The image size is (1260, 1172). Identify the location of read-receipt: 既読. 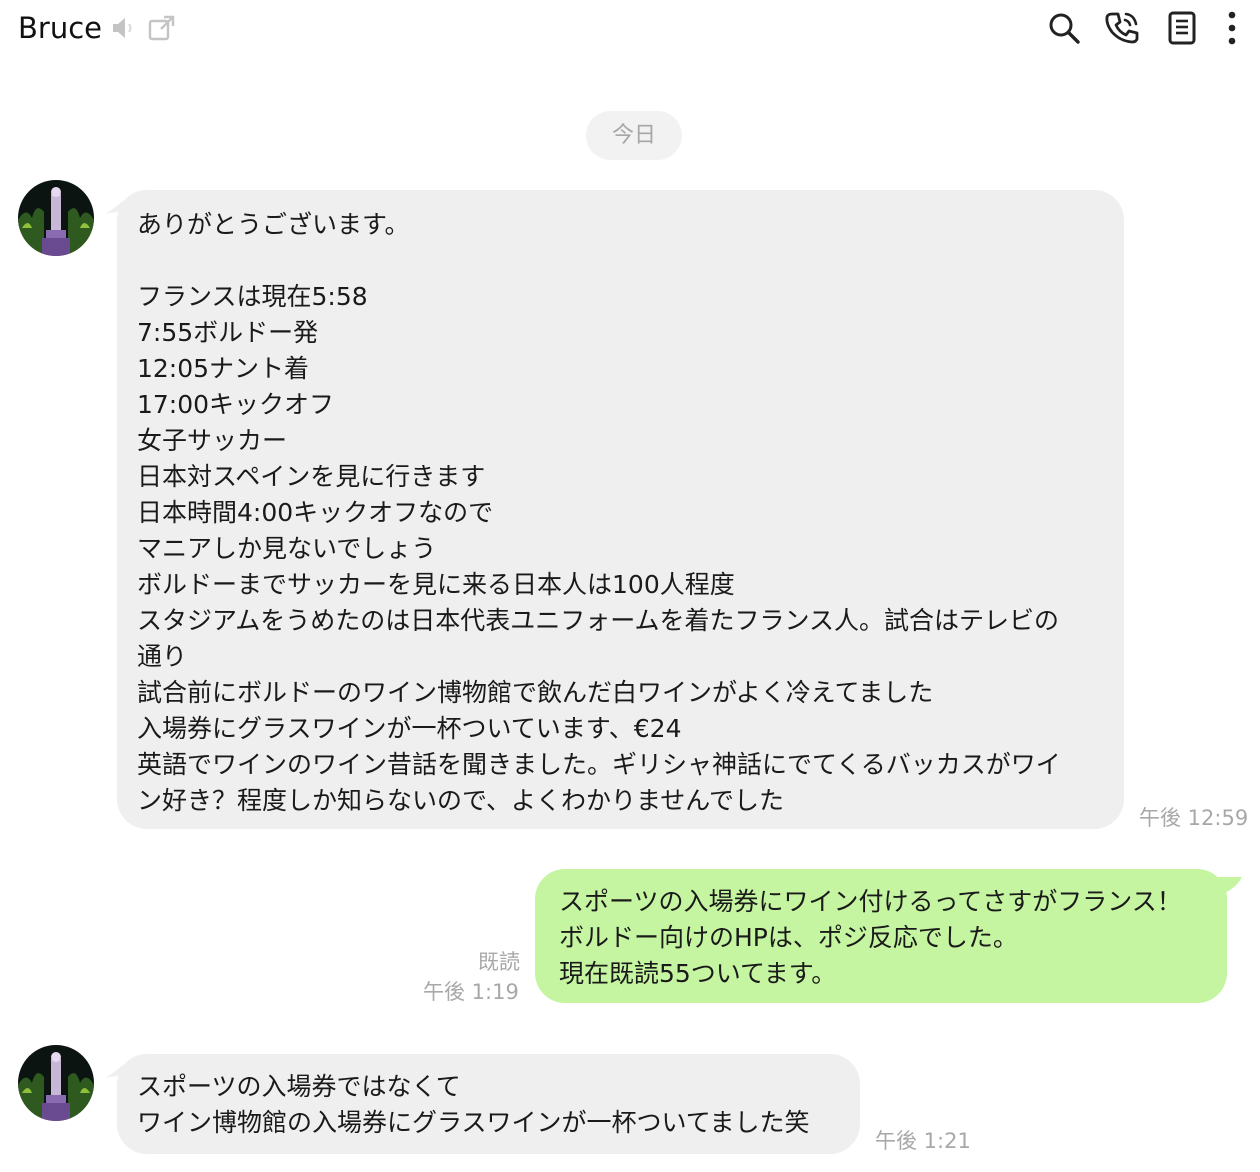
(499, 962).